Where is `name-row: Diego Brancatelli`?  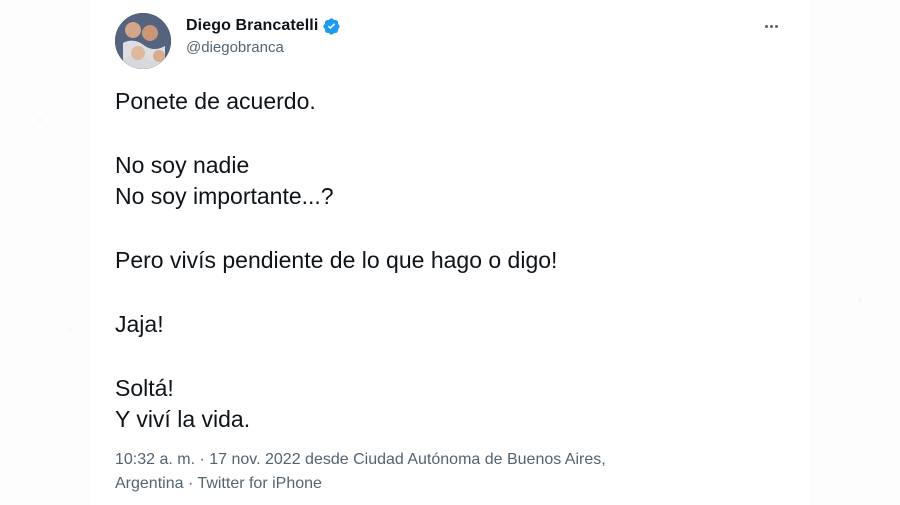
name-row: Diego Brancatelli is located at coordinates (263, 26).